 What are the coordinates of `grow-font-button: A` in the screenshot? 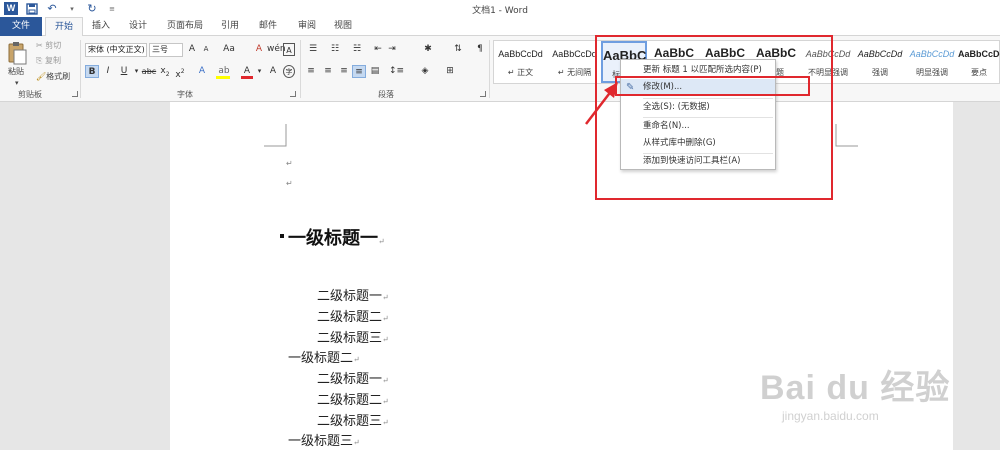 It's located at (192, 49).